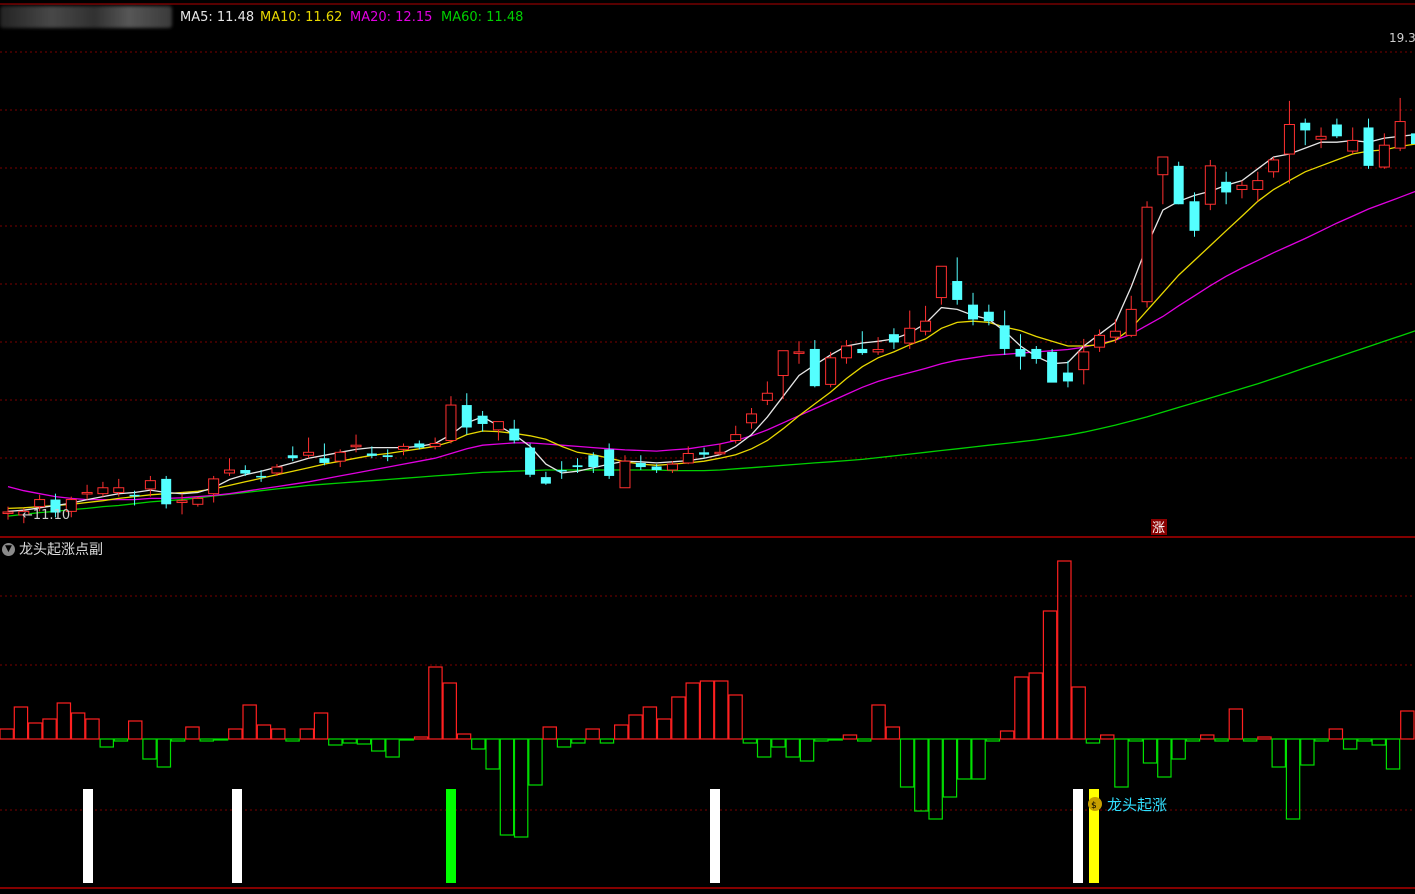 The height and width of the screenshot is (894, 1415). I want to click on price-top-label: 19.3, so click(1402, 38).